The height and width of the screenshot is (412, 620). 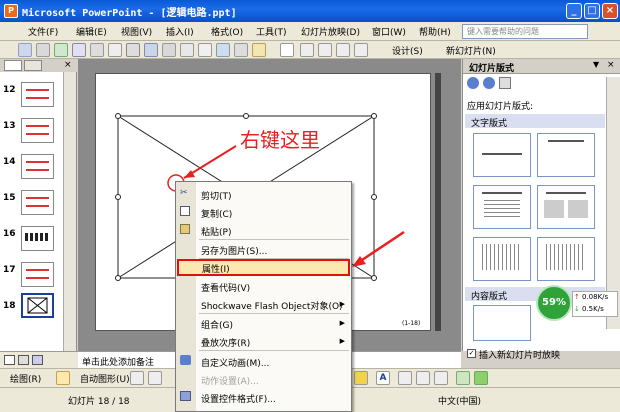 I want to click on arrow-tool-icon, so click(x=155, y=378).